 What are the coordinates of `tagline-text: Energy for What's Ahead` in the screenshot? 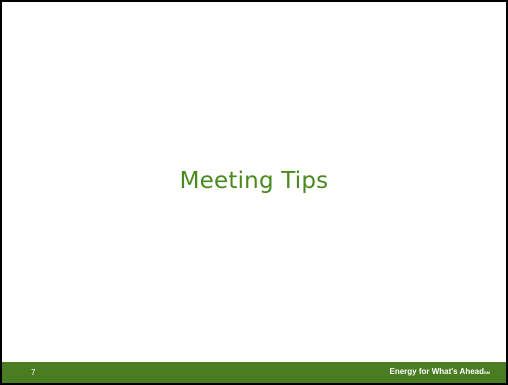 It's located at (436, 371).